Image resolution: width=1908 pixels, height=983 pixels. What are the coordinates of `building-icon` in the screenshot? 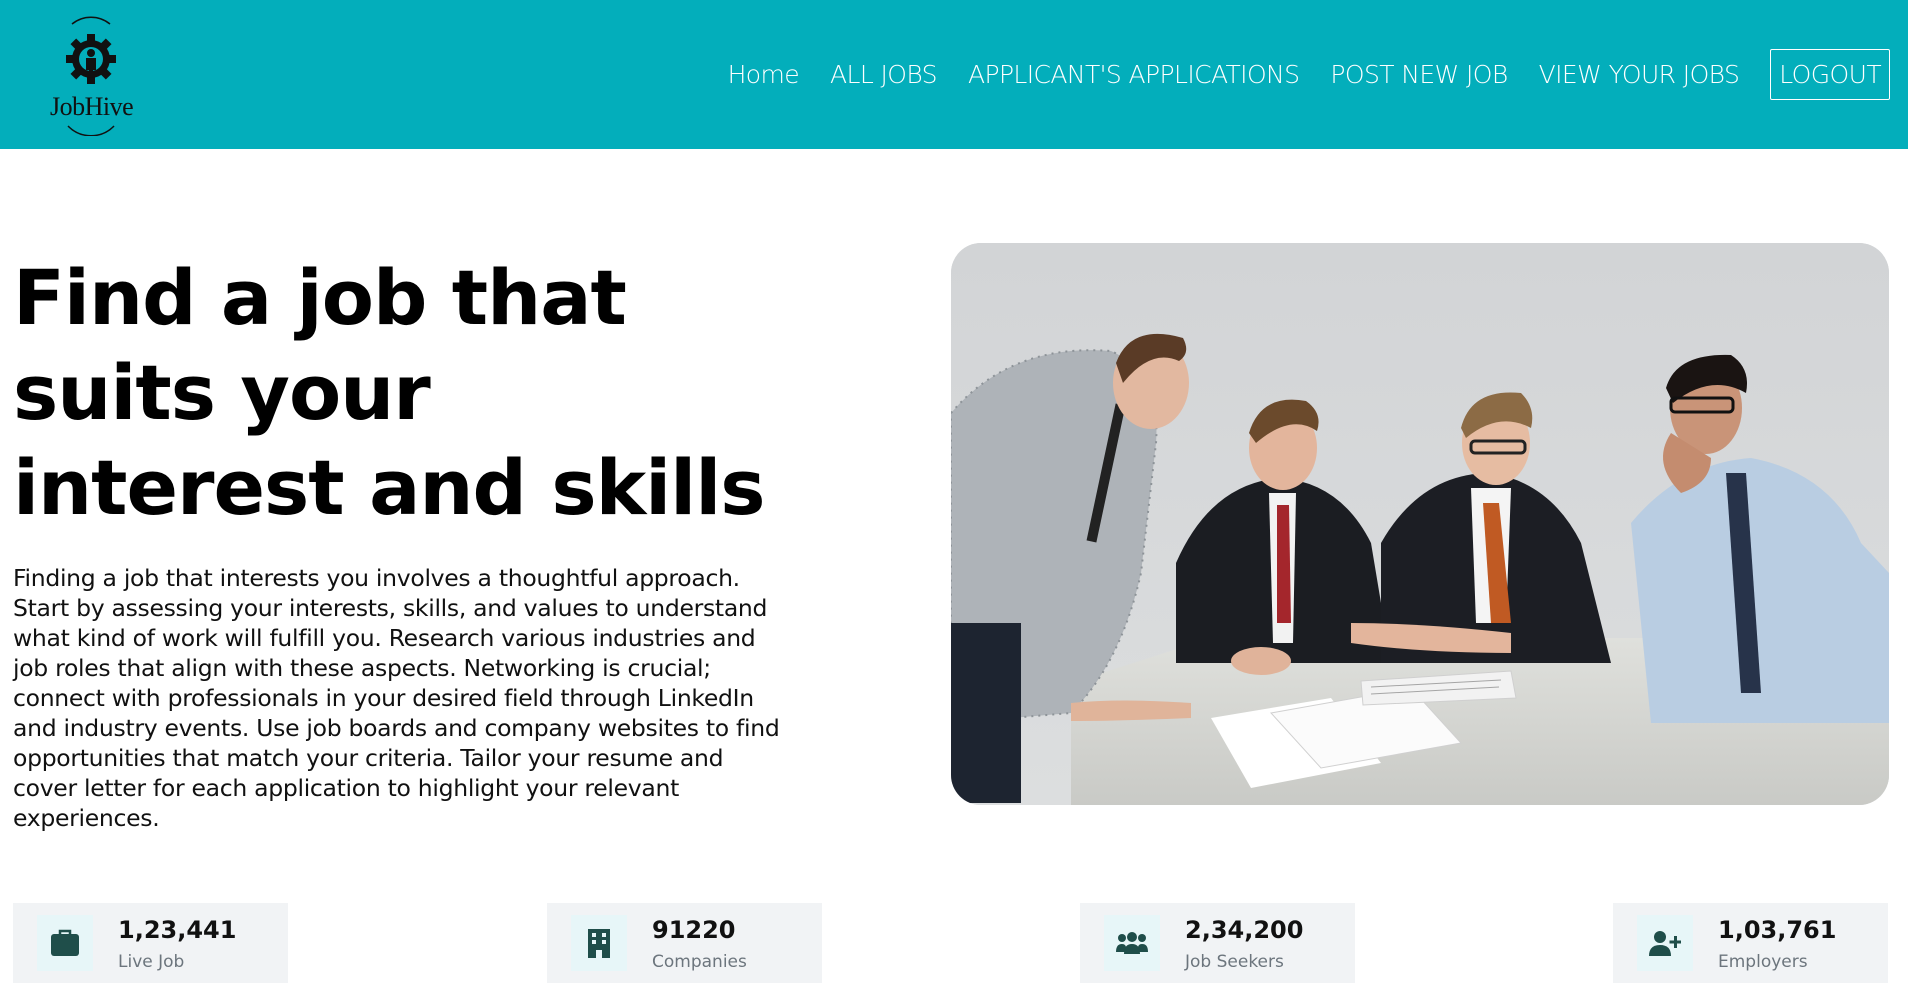 It's located at (599, 943).